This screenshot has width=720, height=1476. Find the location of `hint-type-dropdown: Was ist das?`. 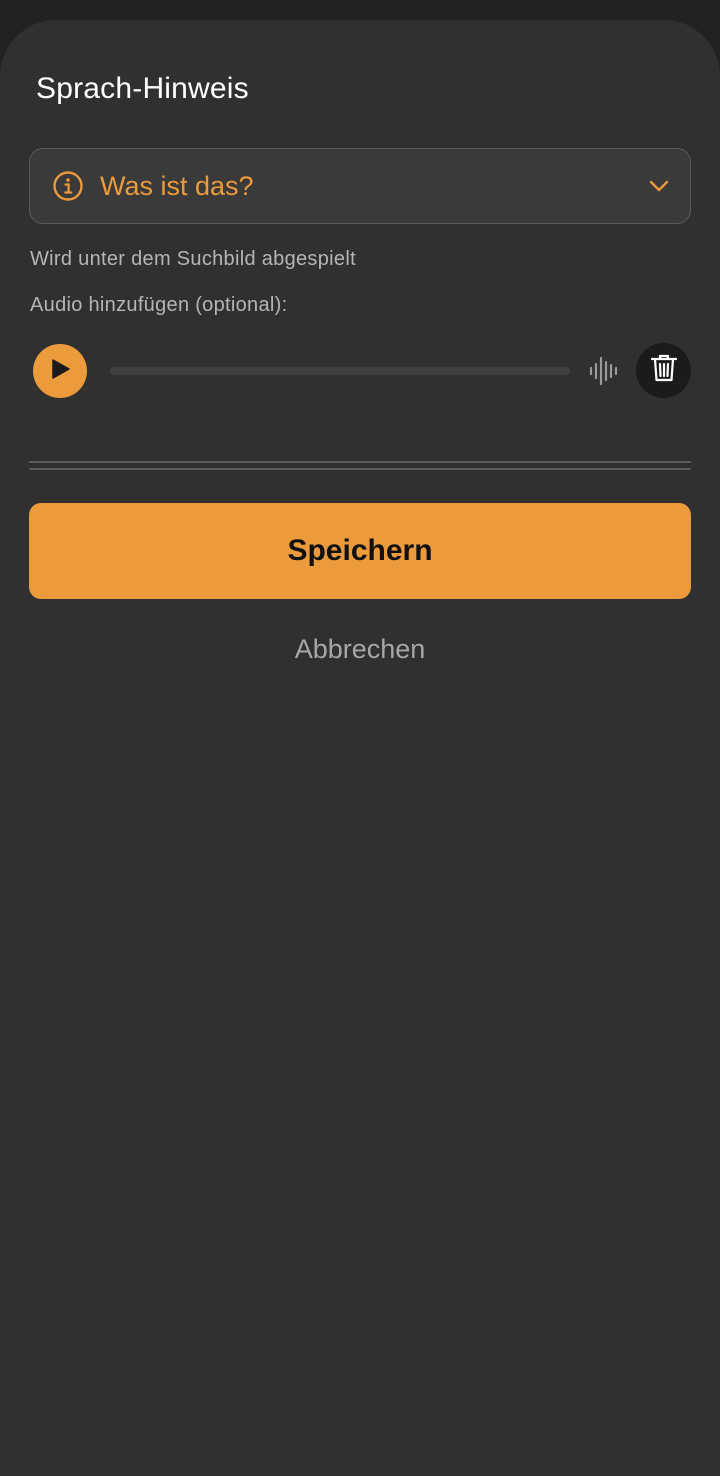

hint-type-dropdown: Was ist das? is located at coordinates (360, 186).